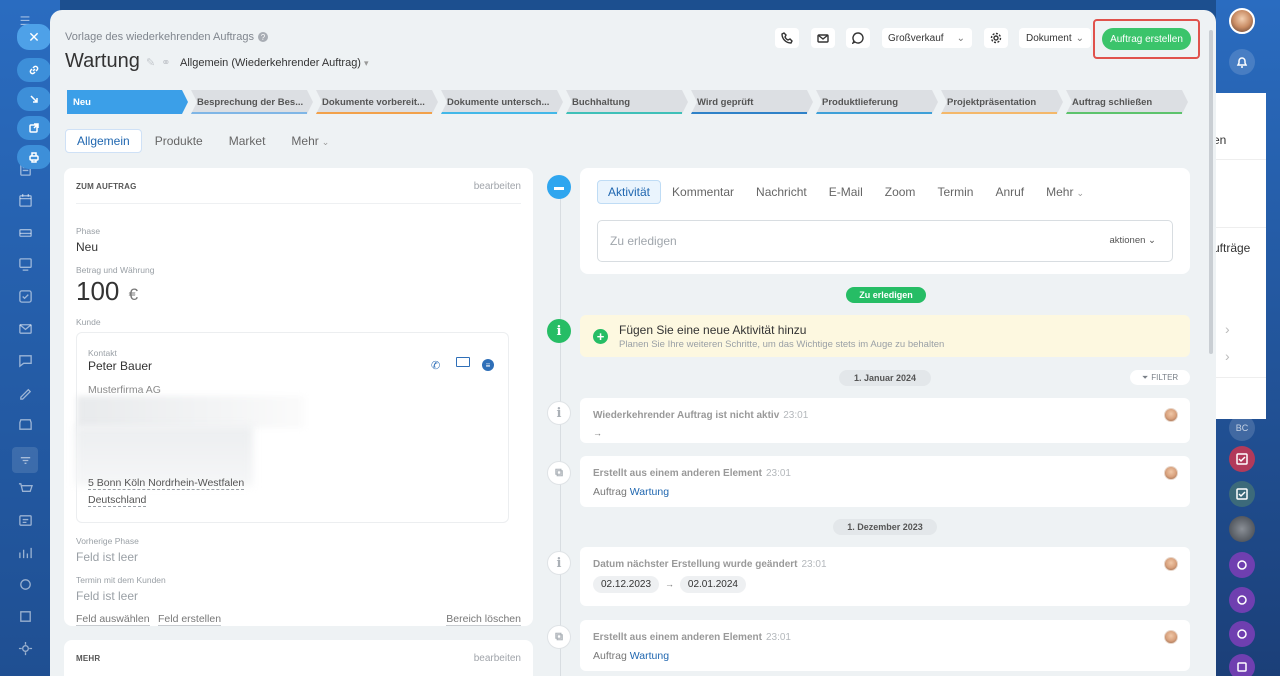  I want to click on download-icon, so click(34, 99).